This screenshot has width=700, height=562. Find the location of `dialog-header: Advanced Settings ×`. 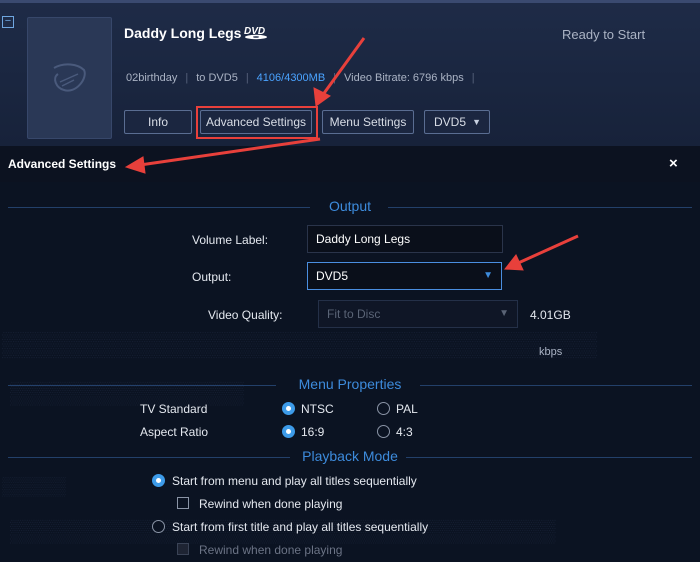

dialog-header: Advanced Settings × is located at coordinates (350, 164).